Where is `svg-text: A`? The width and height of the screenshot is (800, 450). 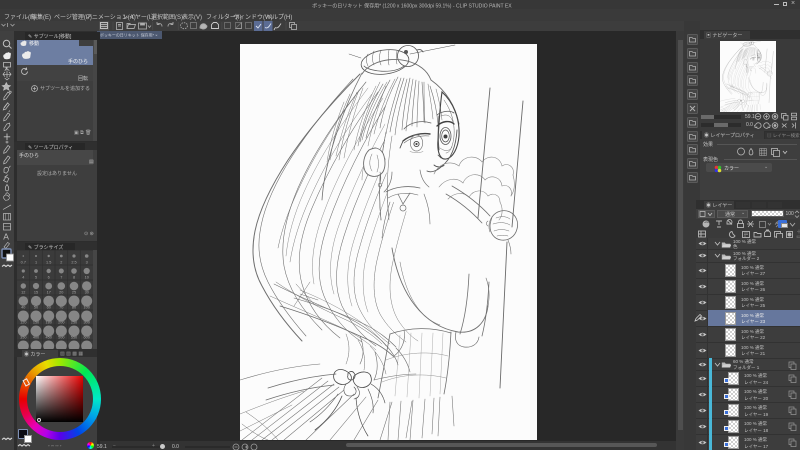
svg-text: A is located at coordinates (6, 237).